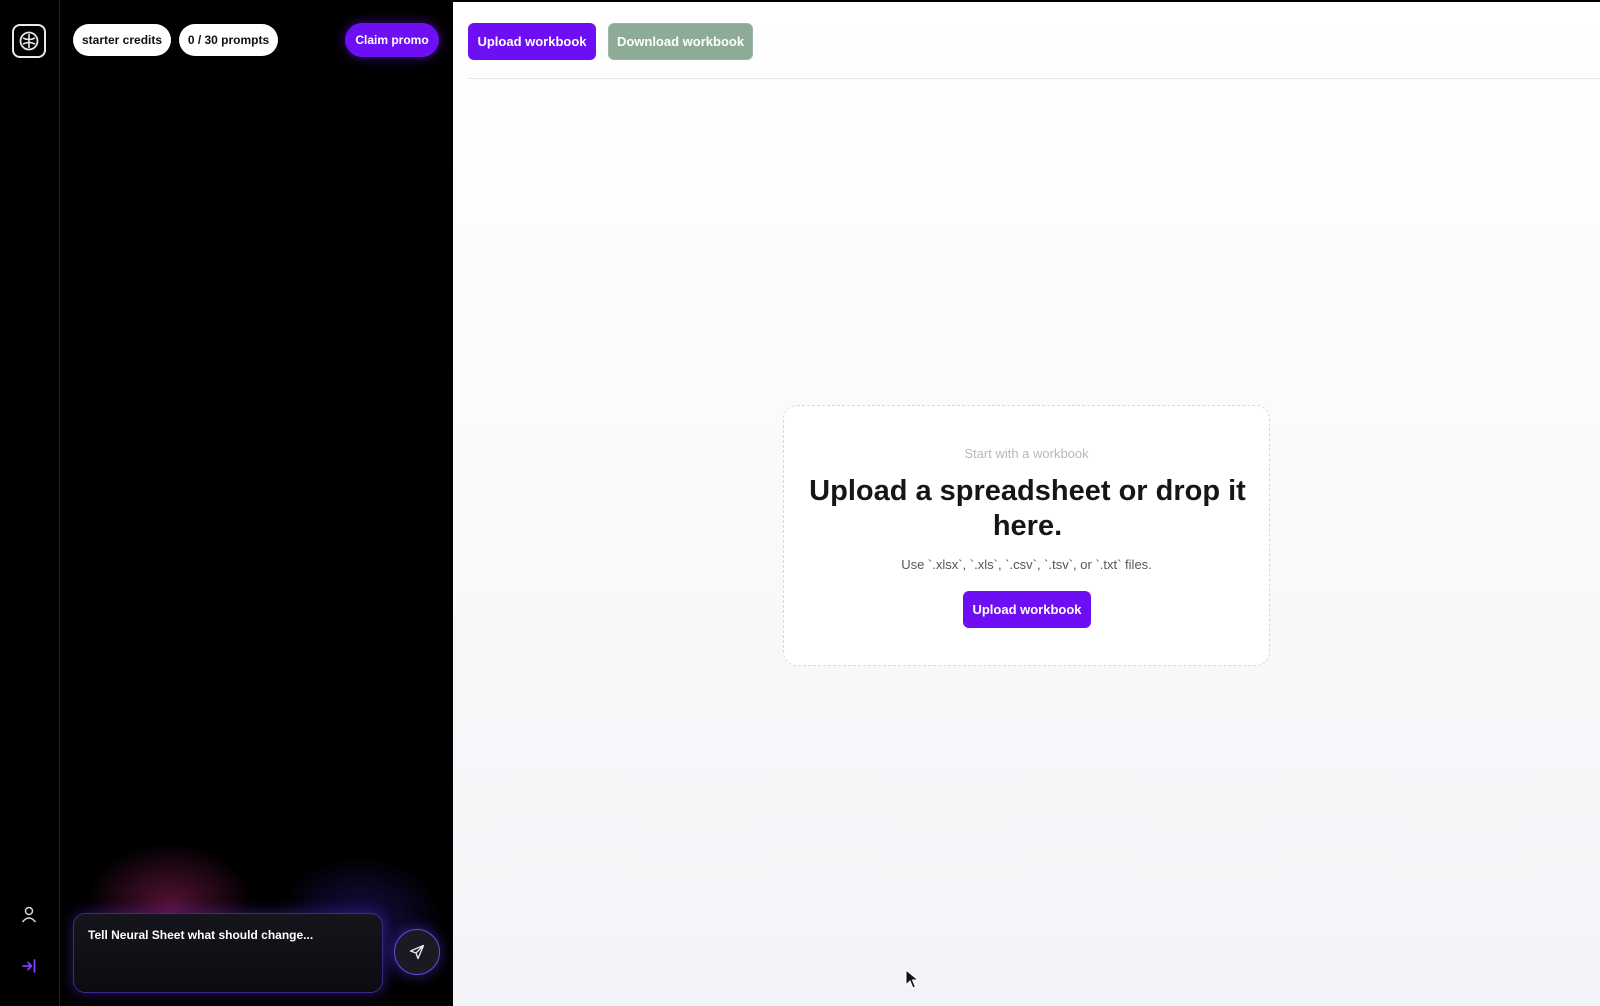 The height and width of the screenshot is (1006, 1600). What do you see at coordinates (1026, 1) in the screenshot?
I see `top-border` at bounding box center [1026, 1].